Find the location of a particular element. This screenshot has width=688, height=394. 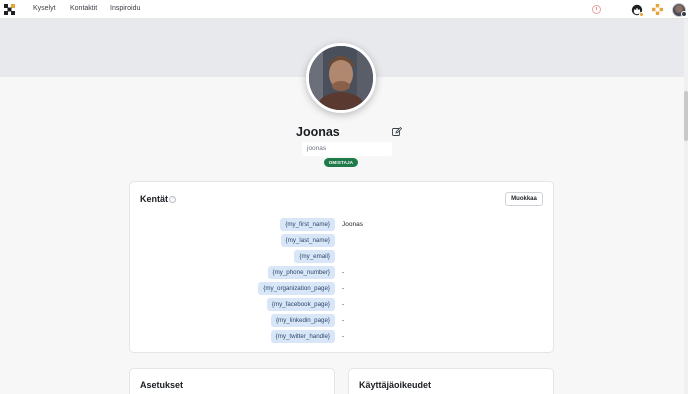

avatar-status-badge is located at coordinates (684, 14).